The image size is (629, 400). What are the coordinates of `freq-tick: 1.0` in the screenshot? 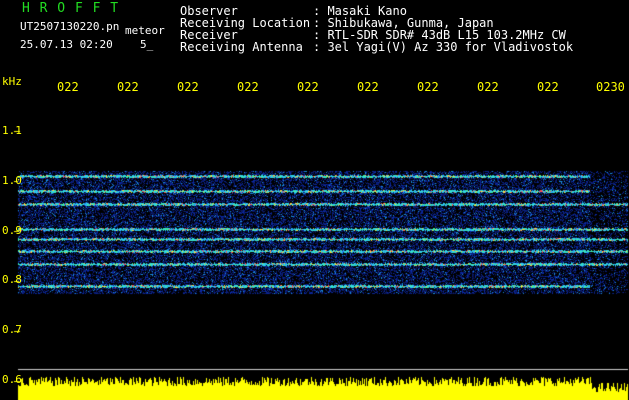 It's located at (12, 180).